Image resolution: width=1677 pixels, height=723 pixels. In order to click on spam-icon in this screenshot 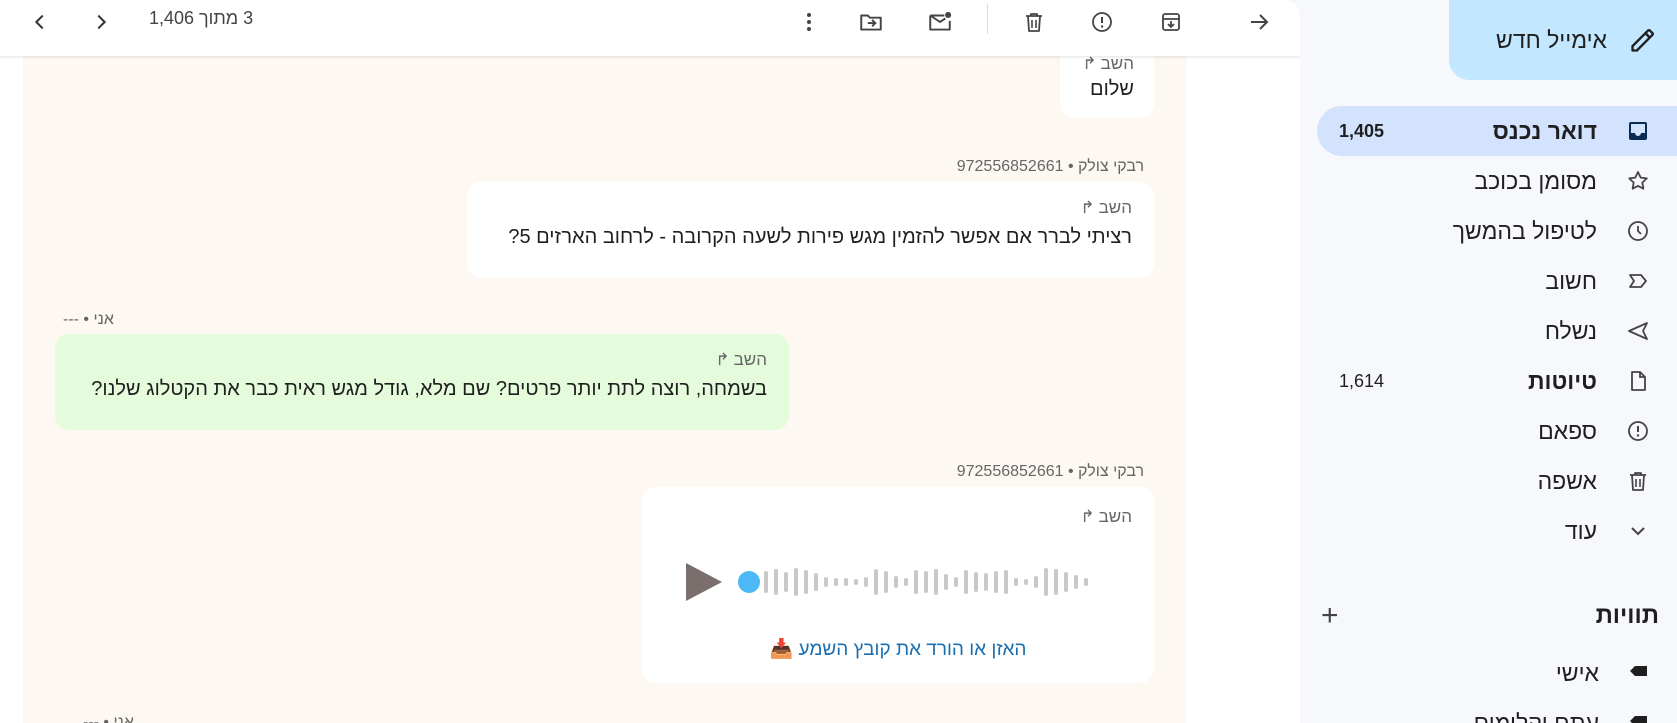, I will do `click(1638, 431)`.